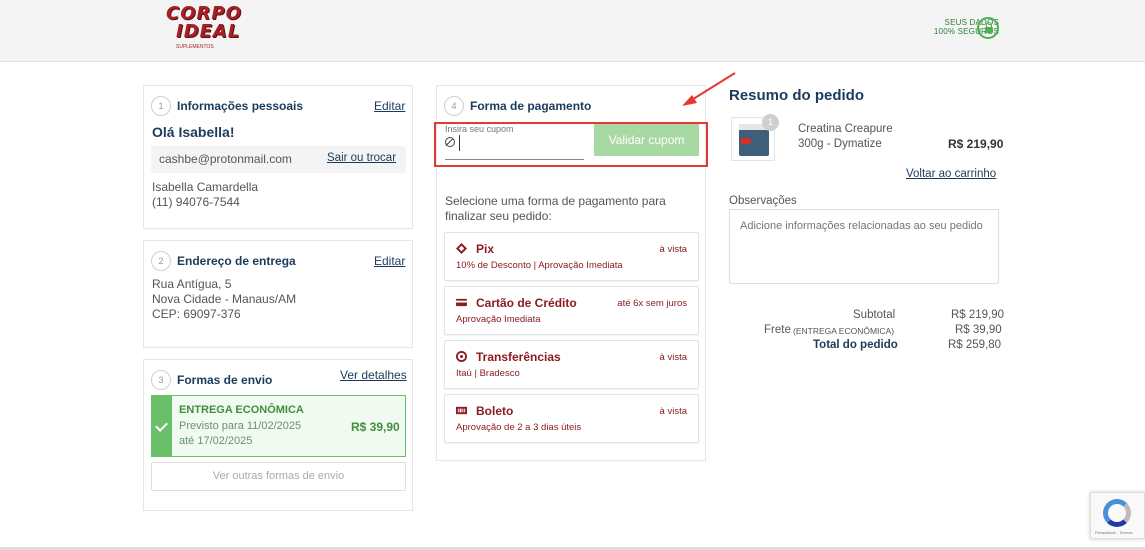 This screenshot has height=550, width=1145. Describe the element at coordinates (454, 106) in the screenshot. I see `step-number: 4` at that location.